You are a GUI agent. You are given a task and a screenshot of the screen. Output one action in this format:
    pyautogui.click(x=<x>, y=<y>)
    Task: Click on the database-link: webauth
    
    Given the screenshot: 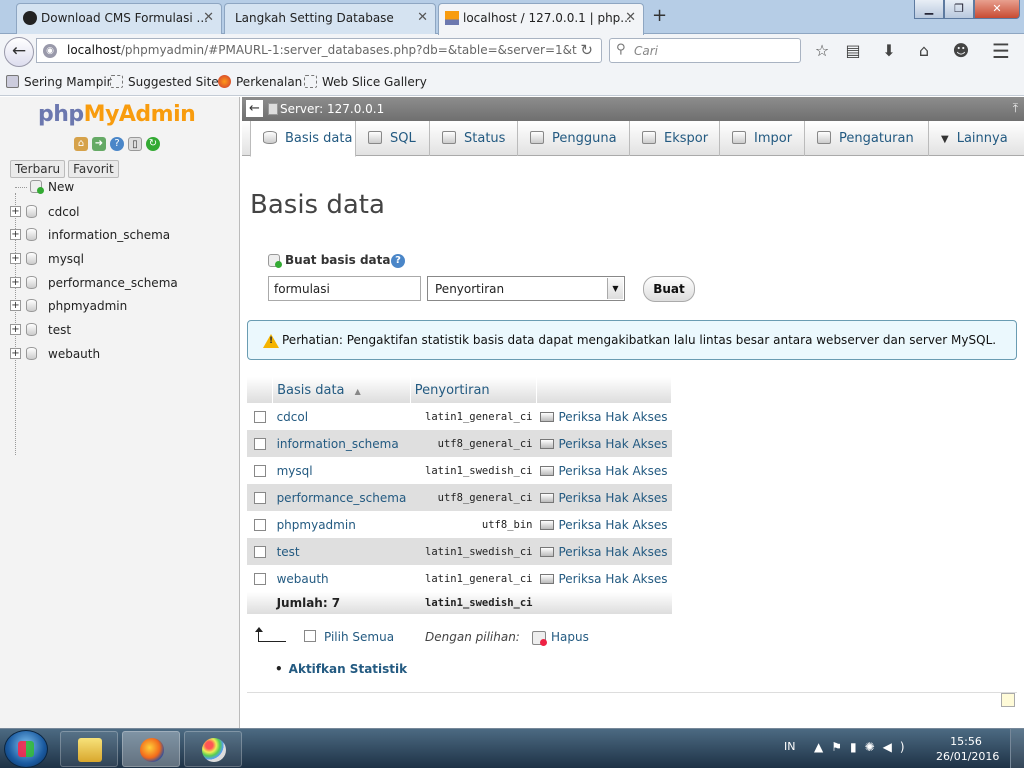 What is the action you would take?
    pyautogui.click(x=341, y=578)
    